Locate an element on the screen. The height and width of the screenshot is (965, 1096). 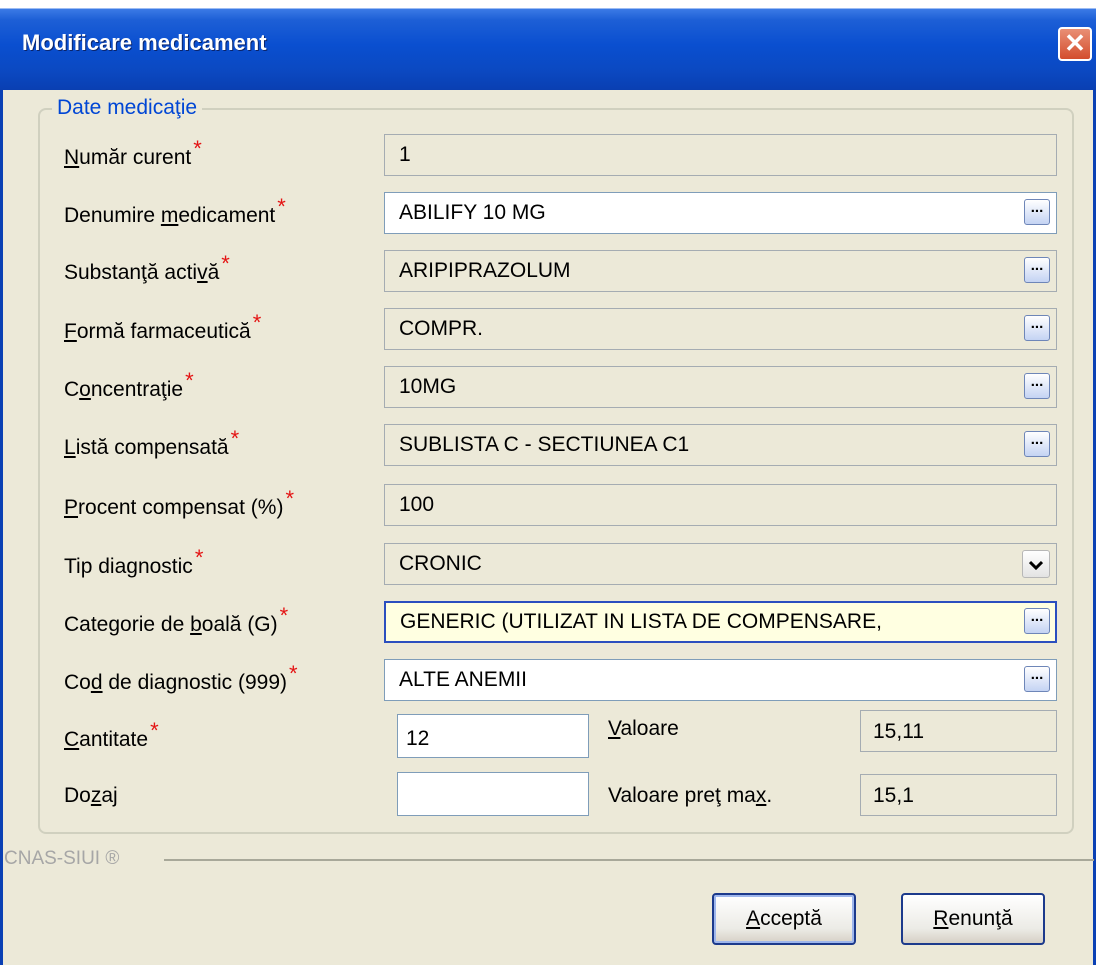
numar-curent-field: 1 is located at coordinates (720, 155).